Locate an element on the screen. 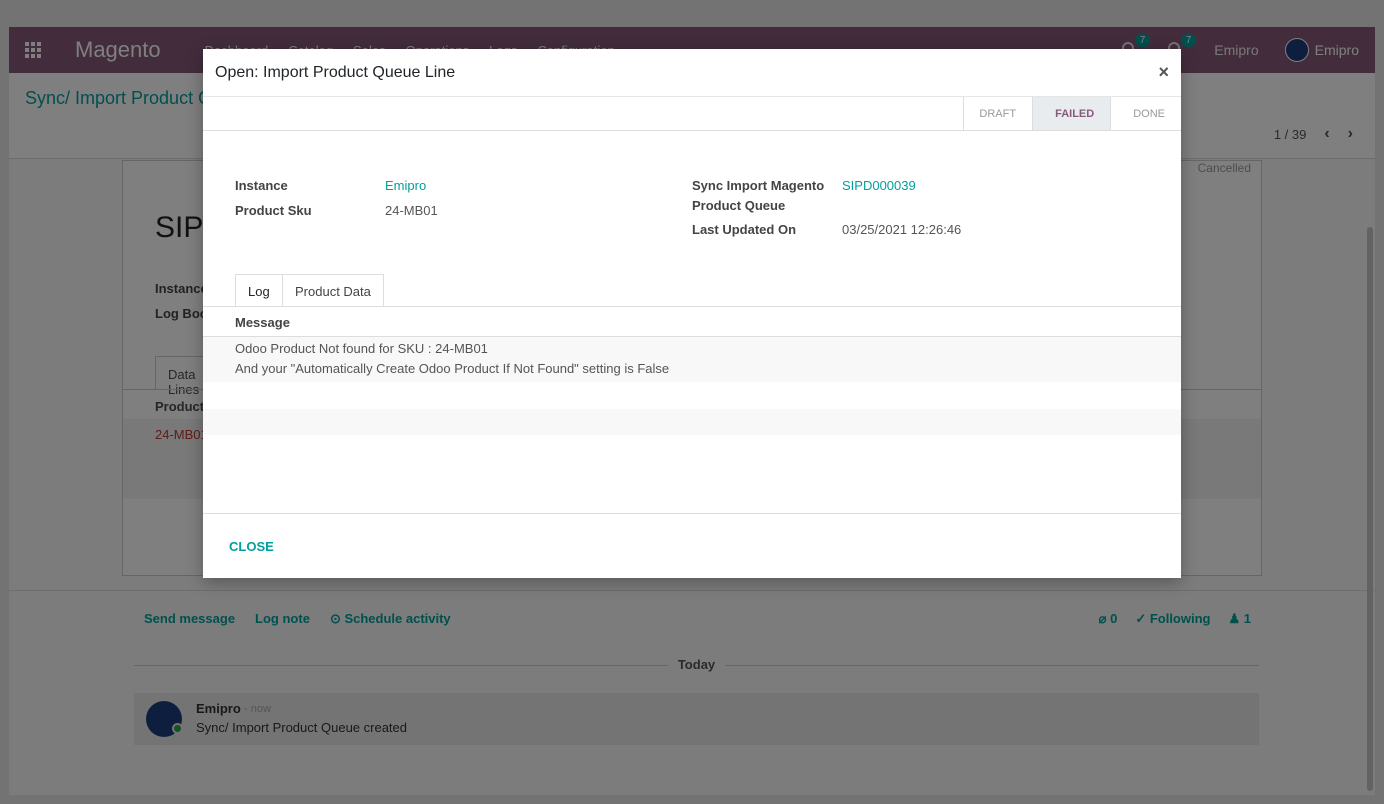 This screenshot has height=804, width=1384. dialog-footer: CLOSE is located at coordinates (692, 545).